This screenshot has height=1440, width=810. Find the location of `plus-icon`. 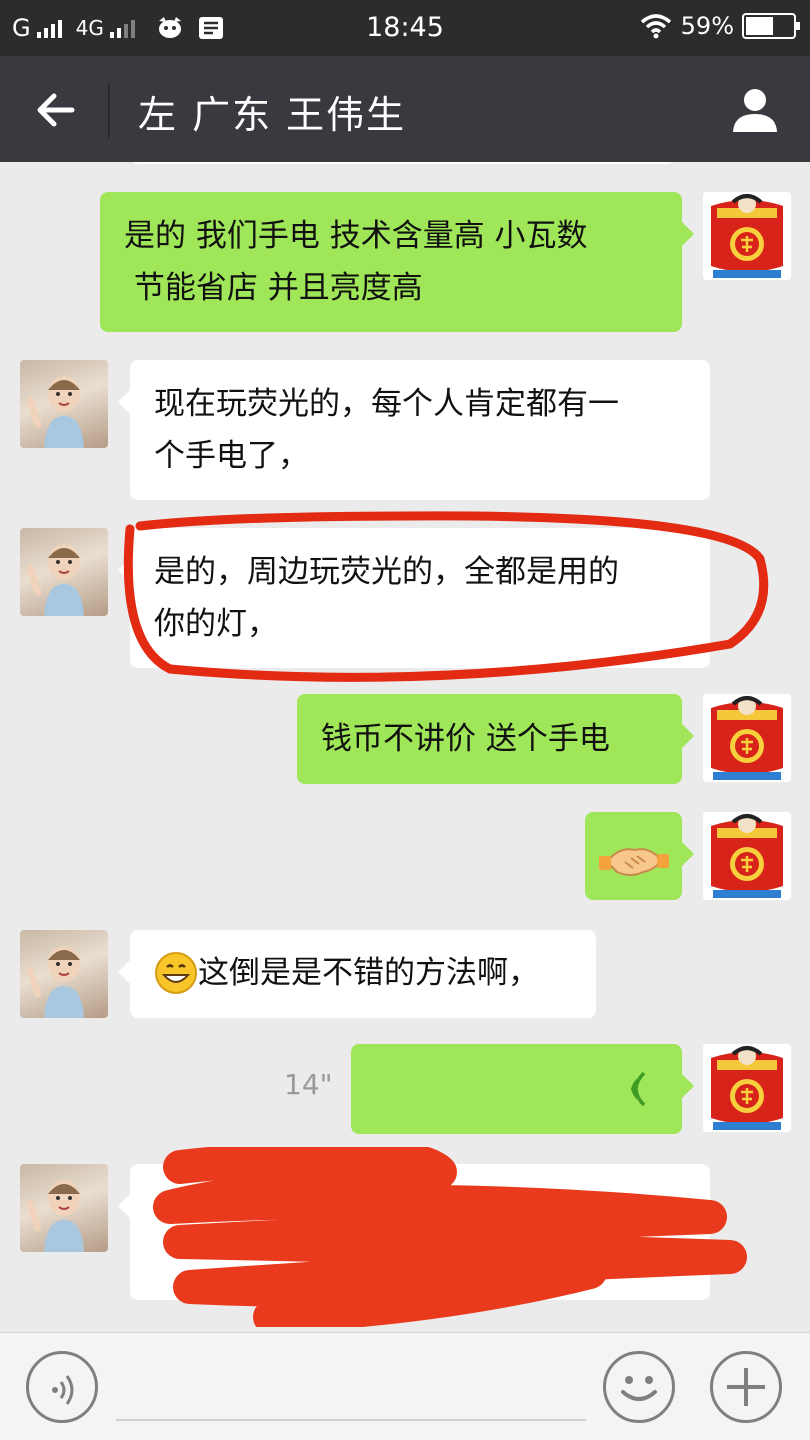

plus-icon is located at coordinates (746, 1387).